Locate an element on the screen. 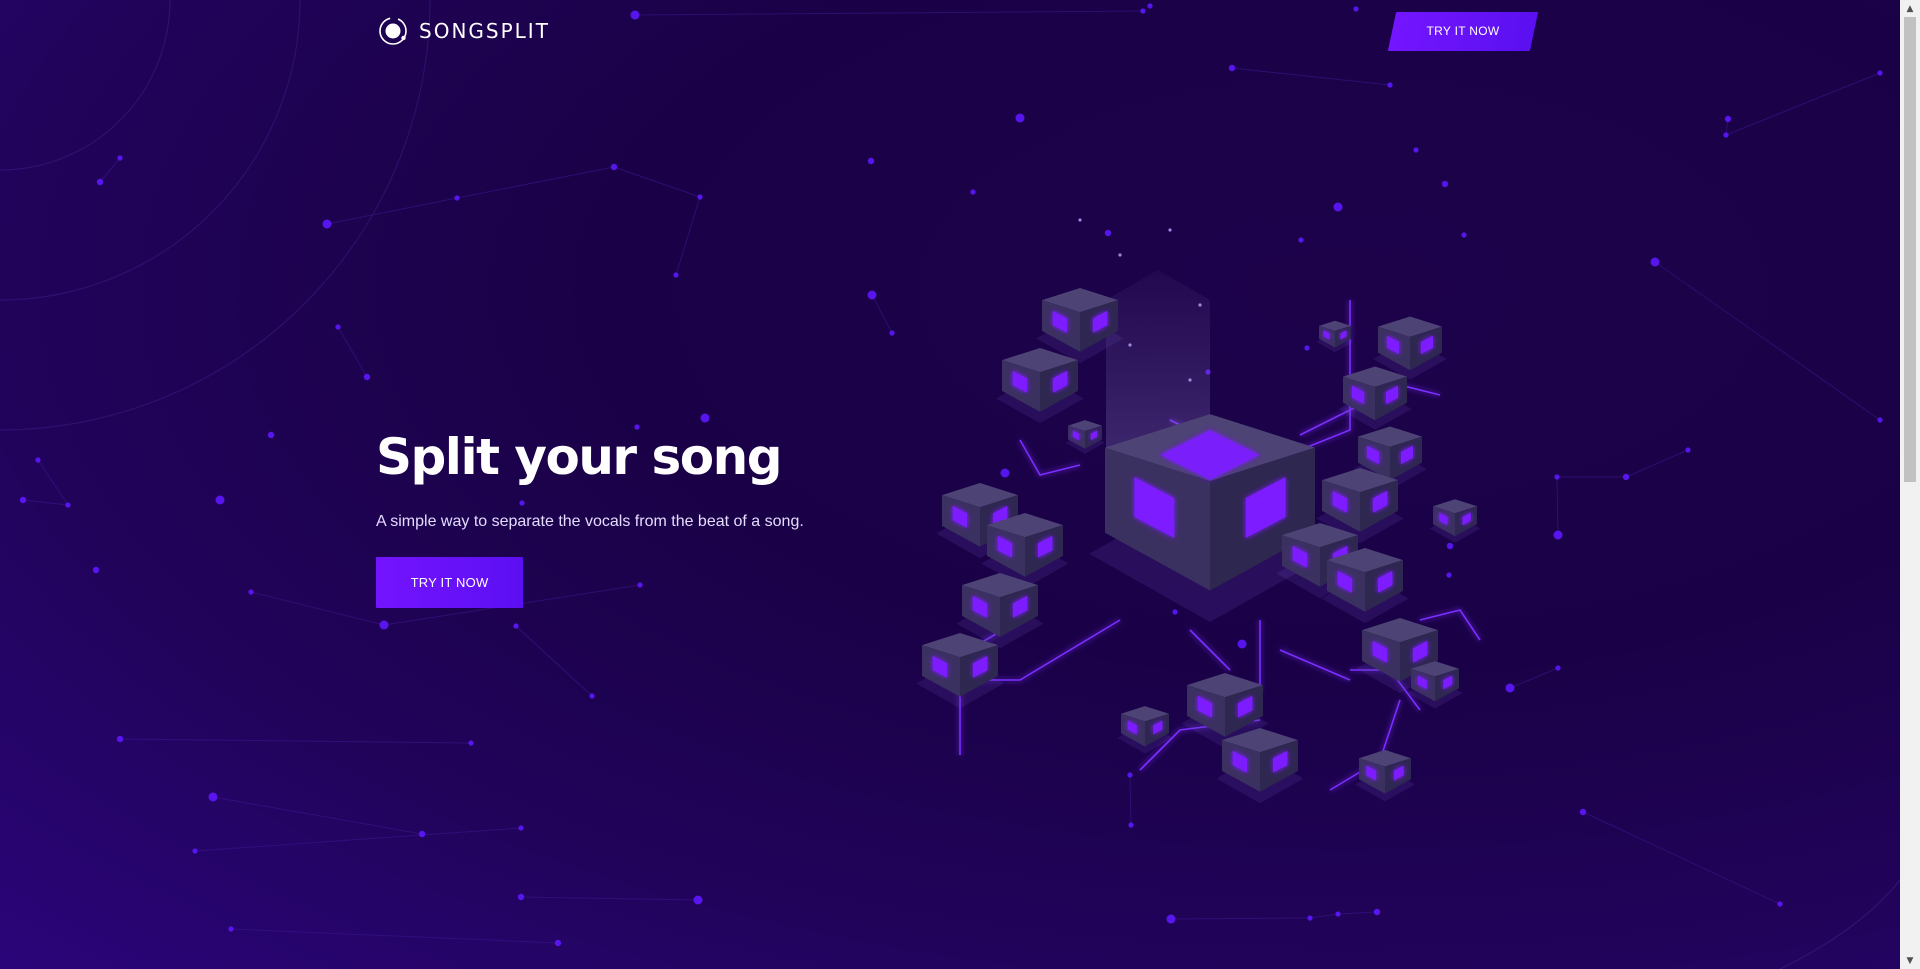 The height and width of the screenshot is (969, 1920). background-arc is located at coordinates (1839, 924).